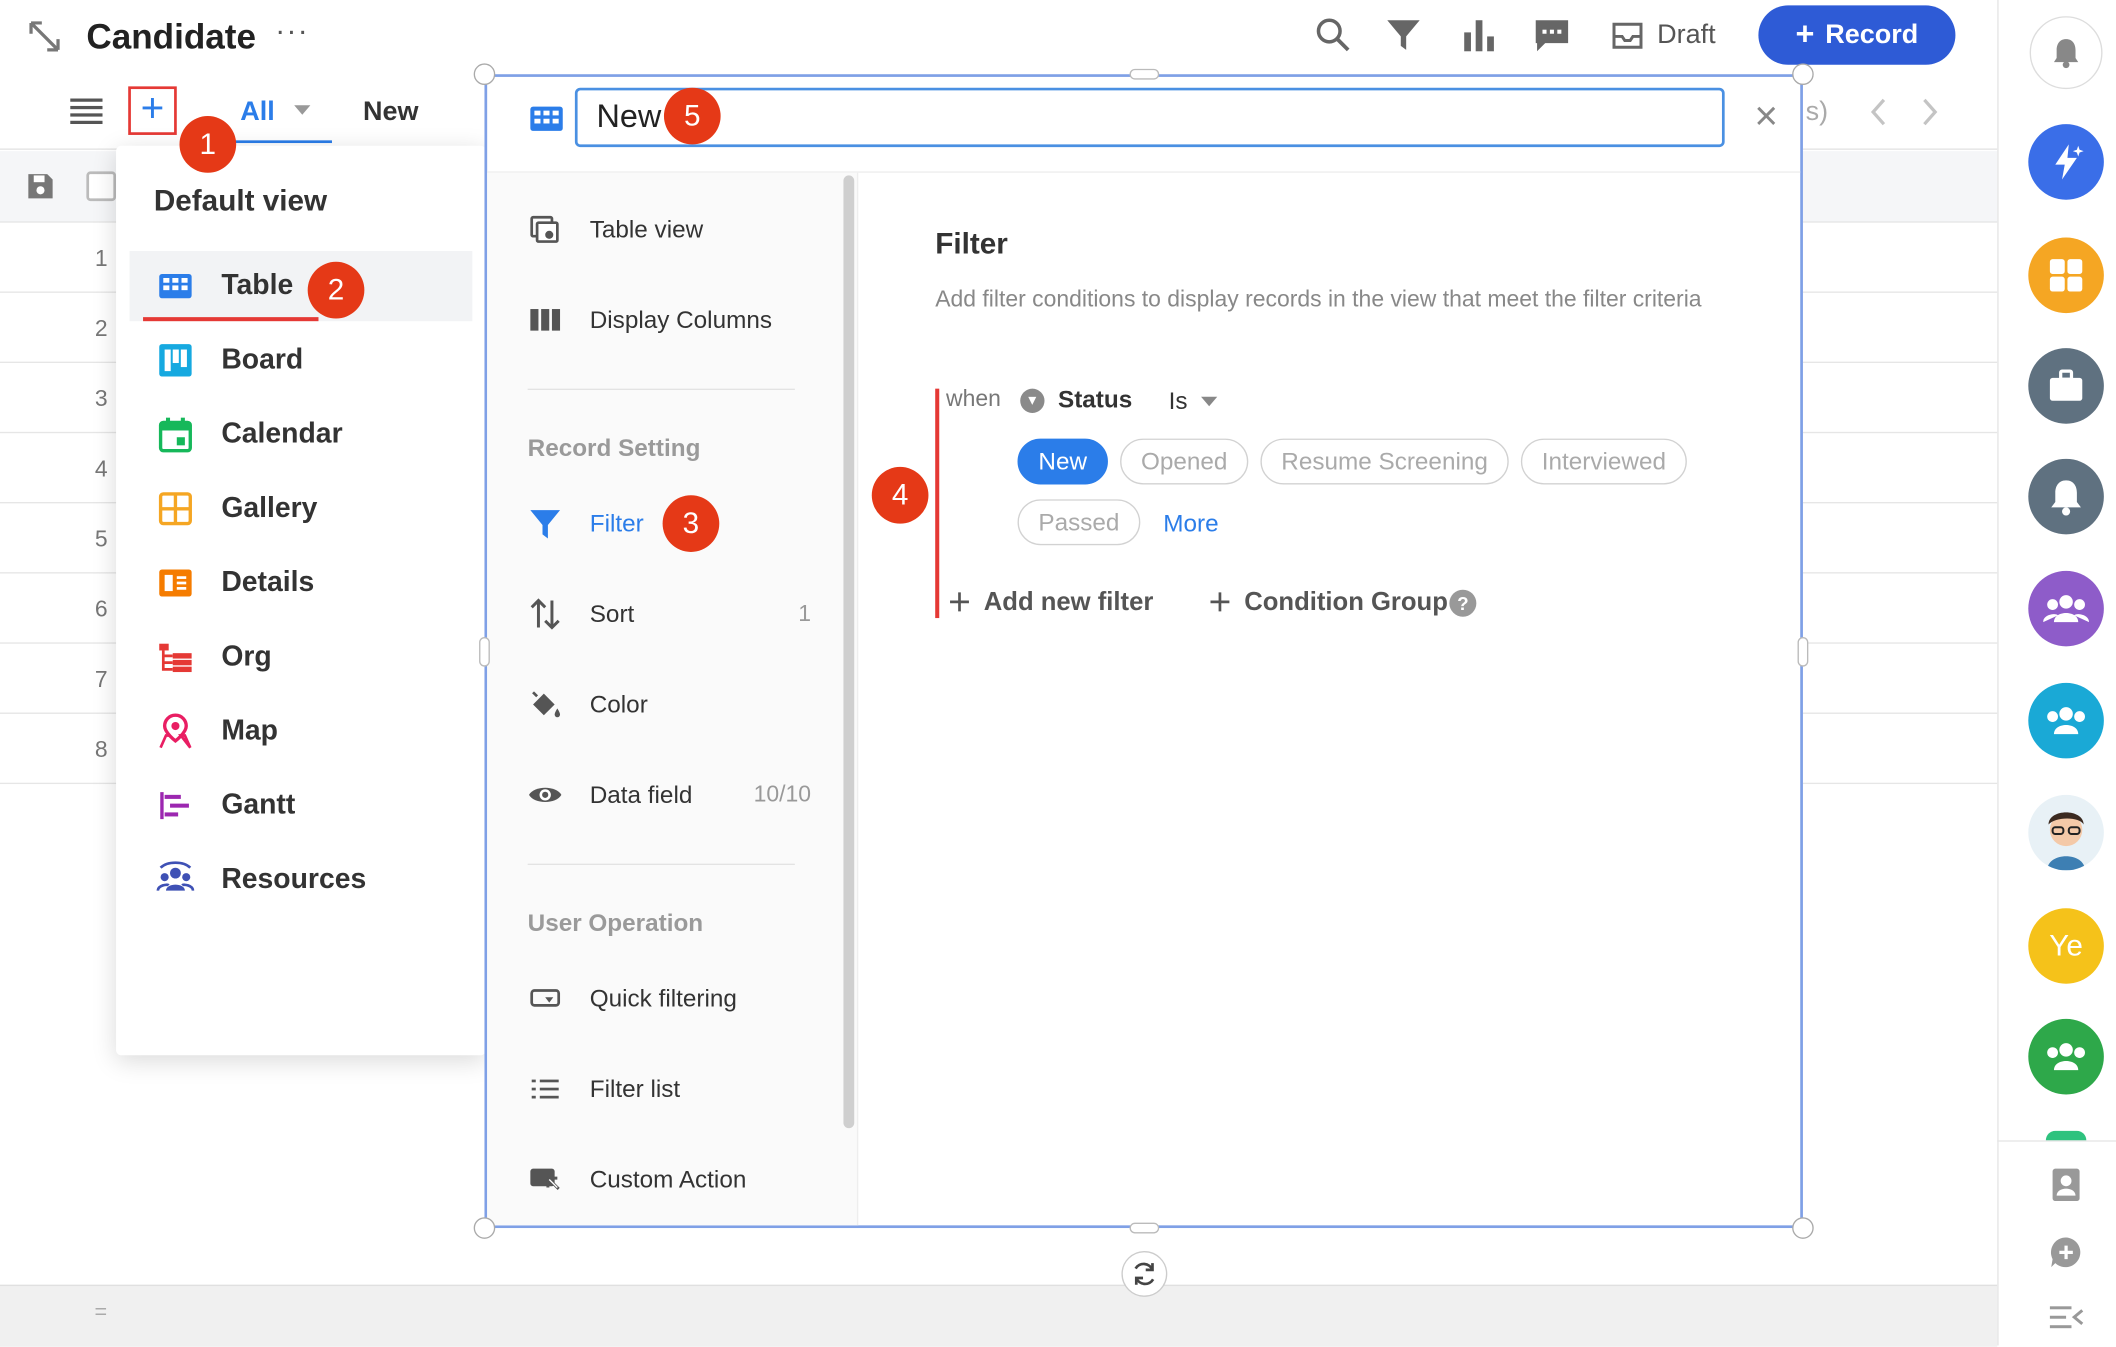  I want to click on view-type-gallery: Gallery, so click(301, 509).